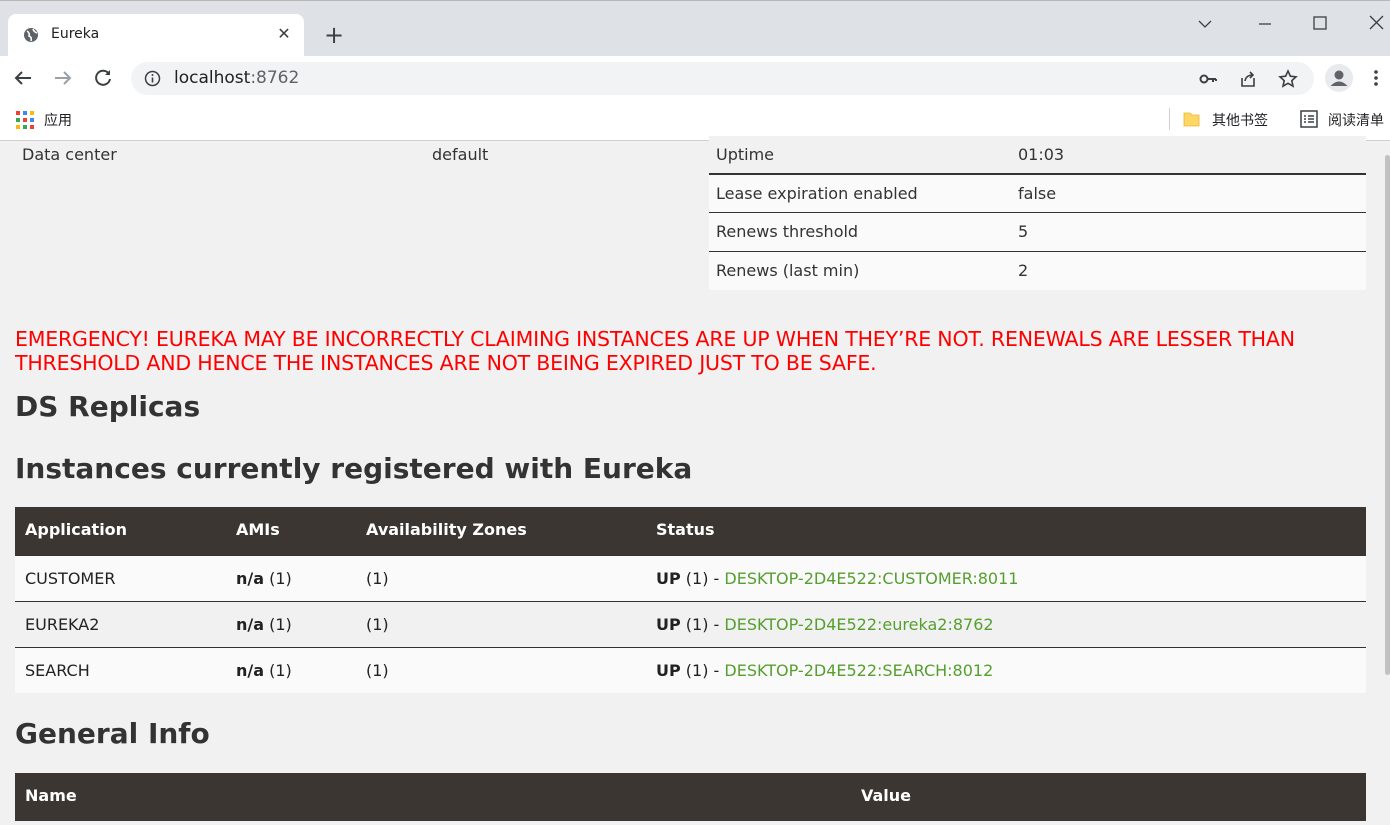 This screenshot has width=1390, height=825. What do you see at coordinates (75, 34) in the screenshot?
I see `tab-title: Eureka` at bounding box center [75, 34].